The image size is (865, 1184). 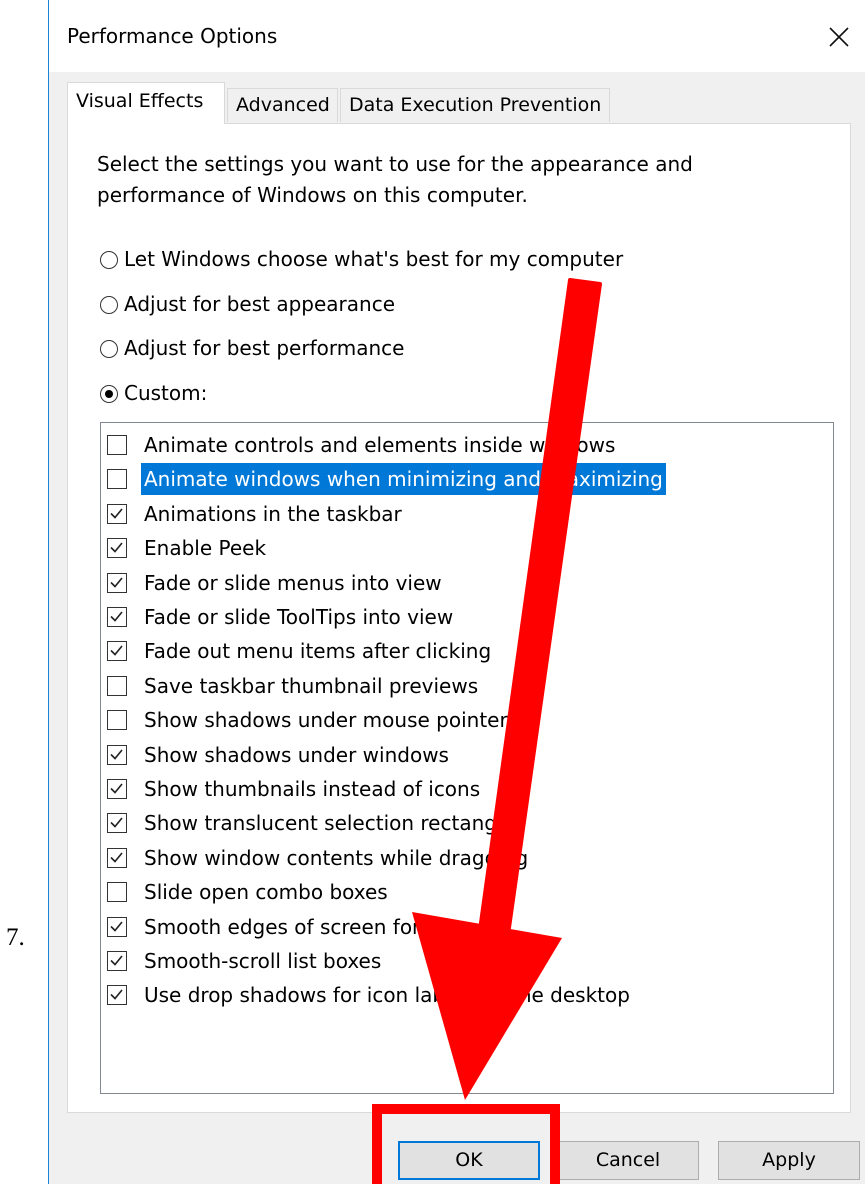 I want to click on list-item: Fade or slide menus into view, so click(x=276, y=584).